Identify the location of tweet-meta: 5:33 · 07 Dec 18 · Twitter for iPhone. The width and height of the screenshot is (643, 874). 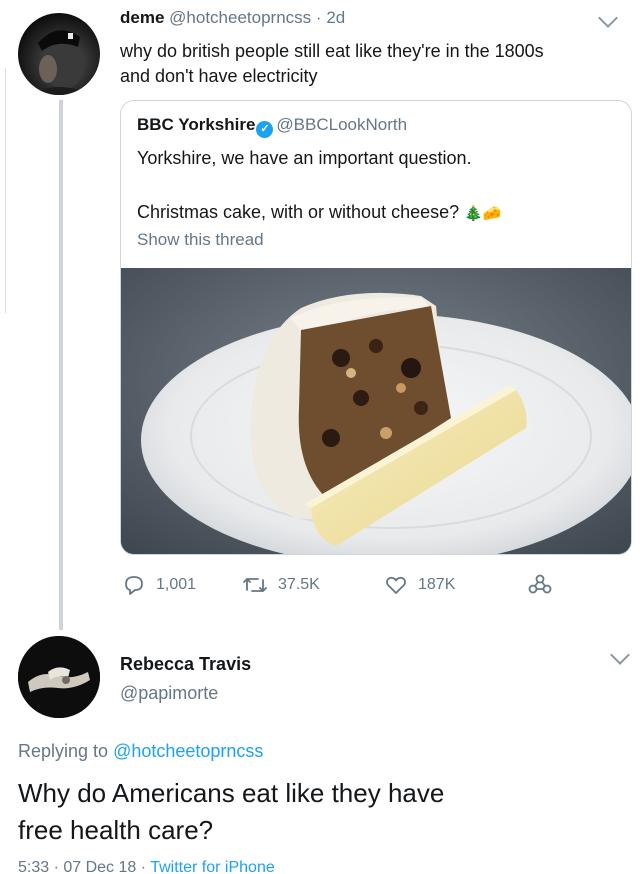
(146, 866).